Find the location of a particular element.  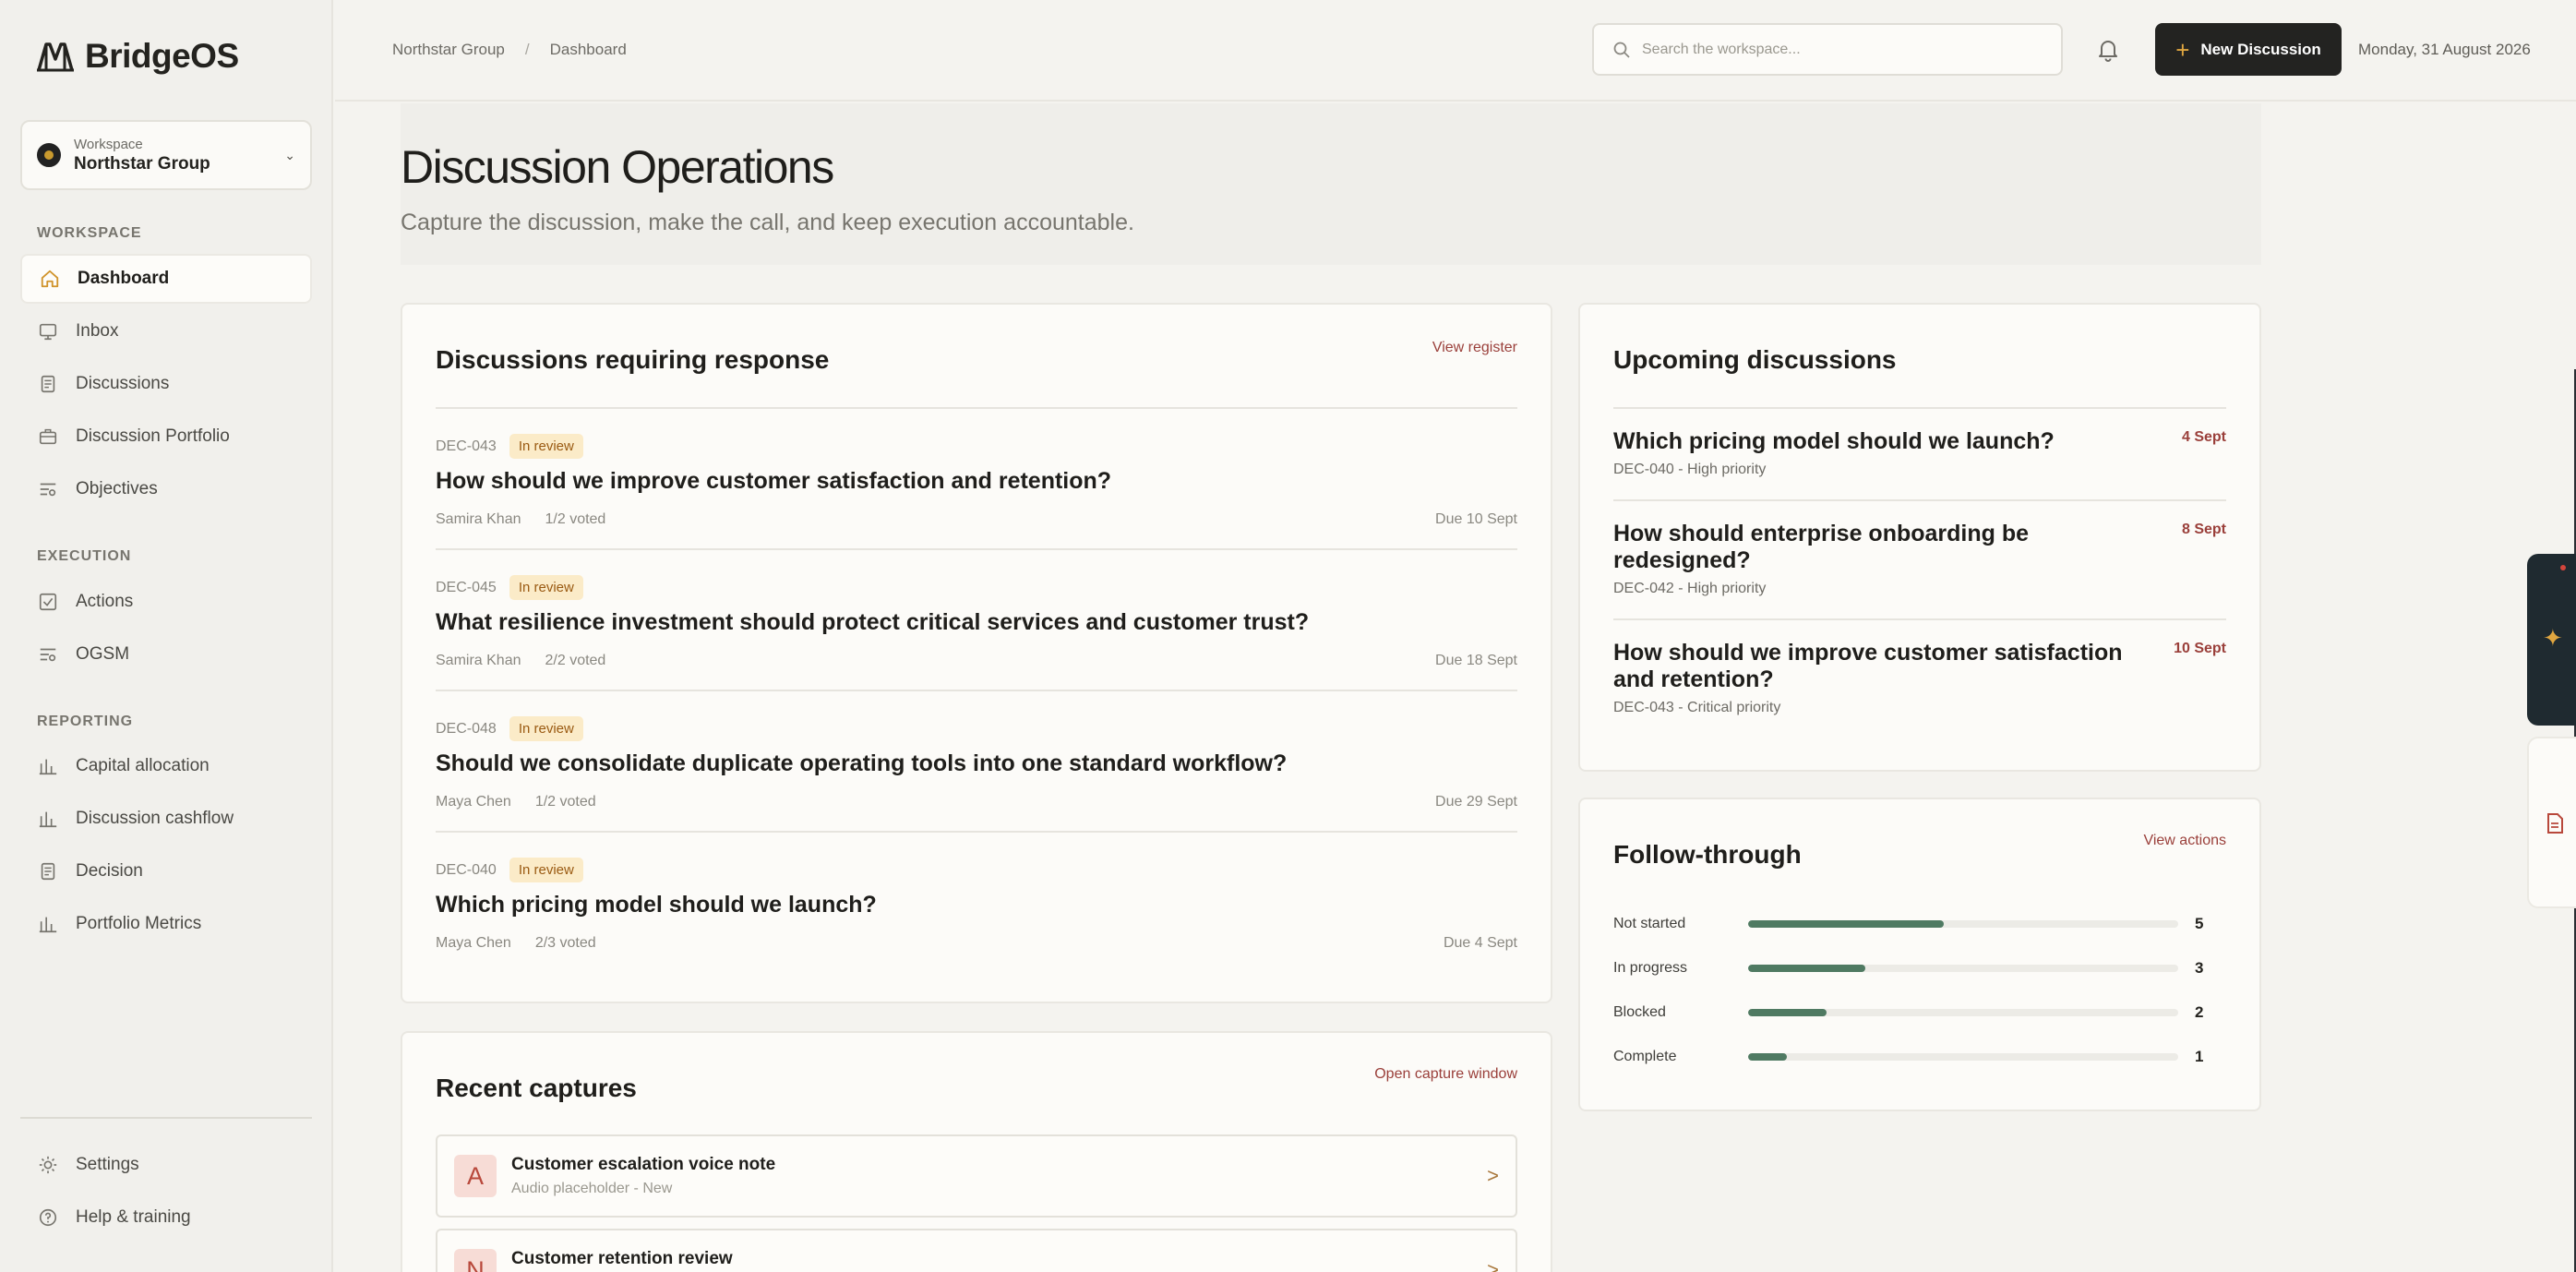

breadcrumb: Northstar Group / Dashboard is located at coordinates (510, 50).